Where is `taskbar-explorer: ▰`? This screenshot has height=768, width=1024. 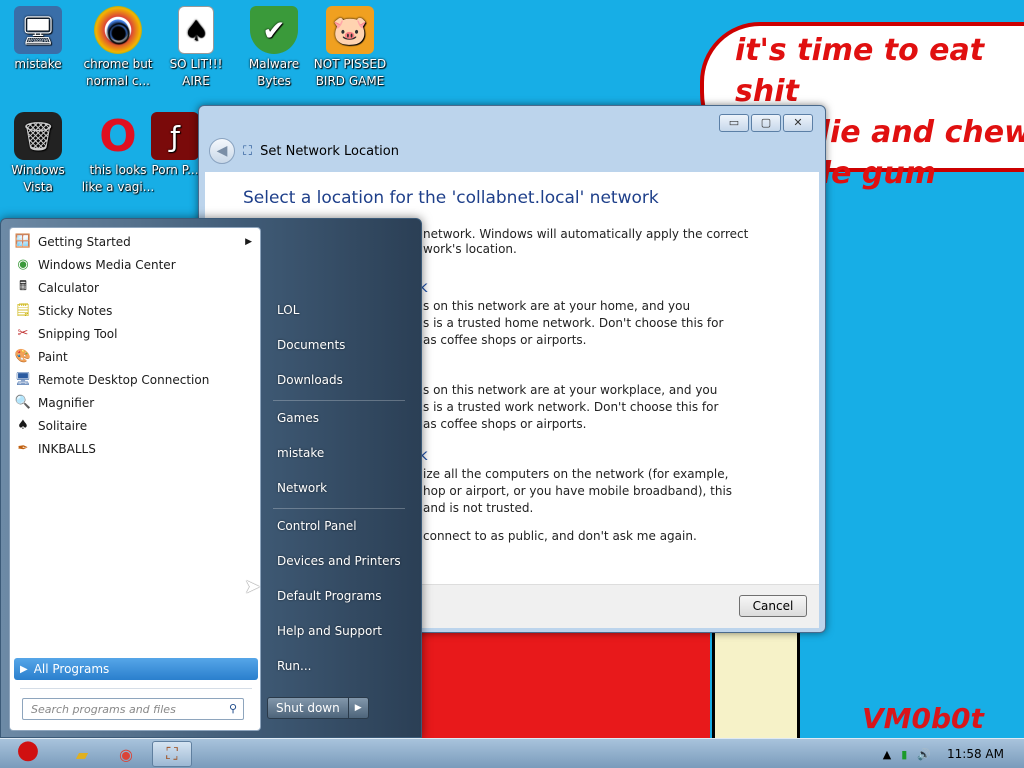
taskbar-explorer: ▰ is located at coordinates (82, 754).